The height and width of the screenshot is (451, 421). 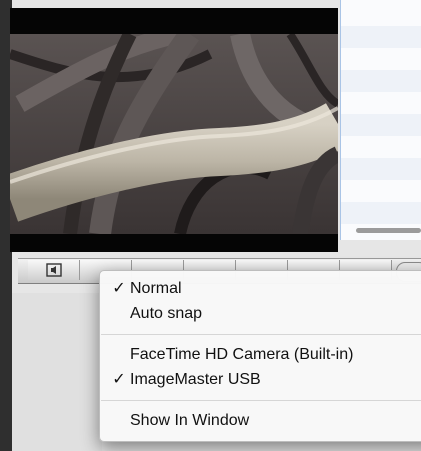 I want to click on window-bottom, so click(x=57, y=372).